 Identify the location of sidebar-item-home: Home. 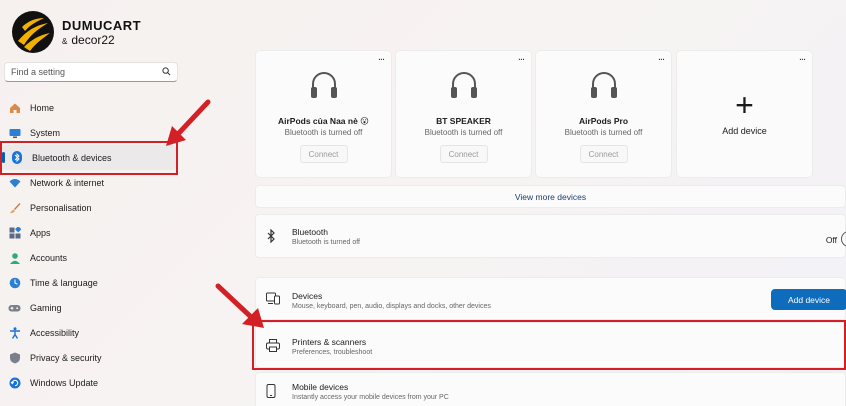
(89, 107).